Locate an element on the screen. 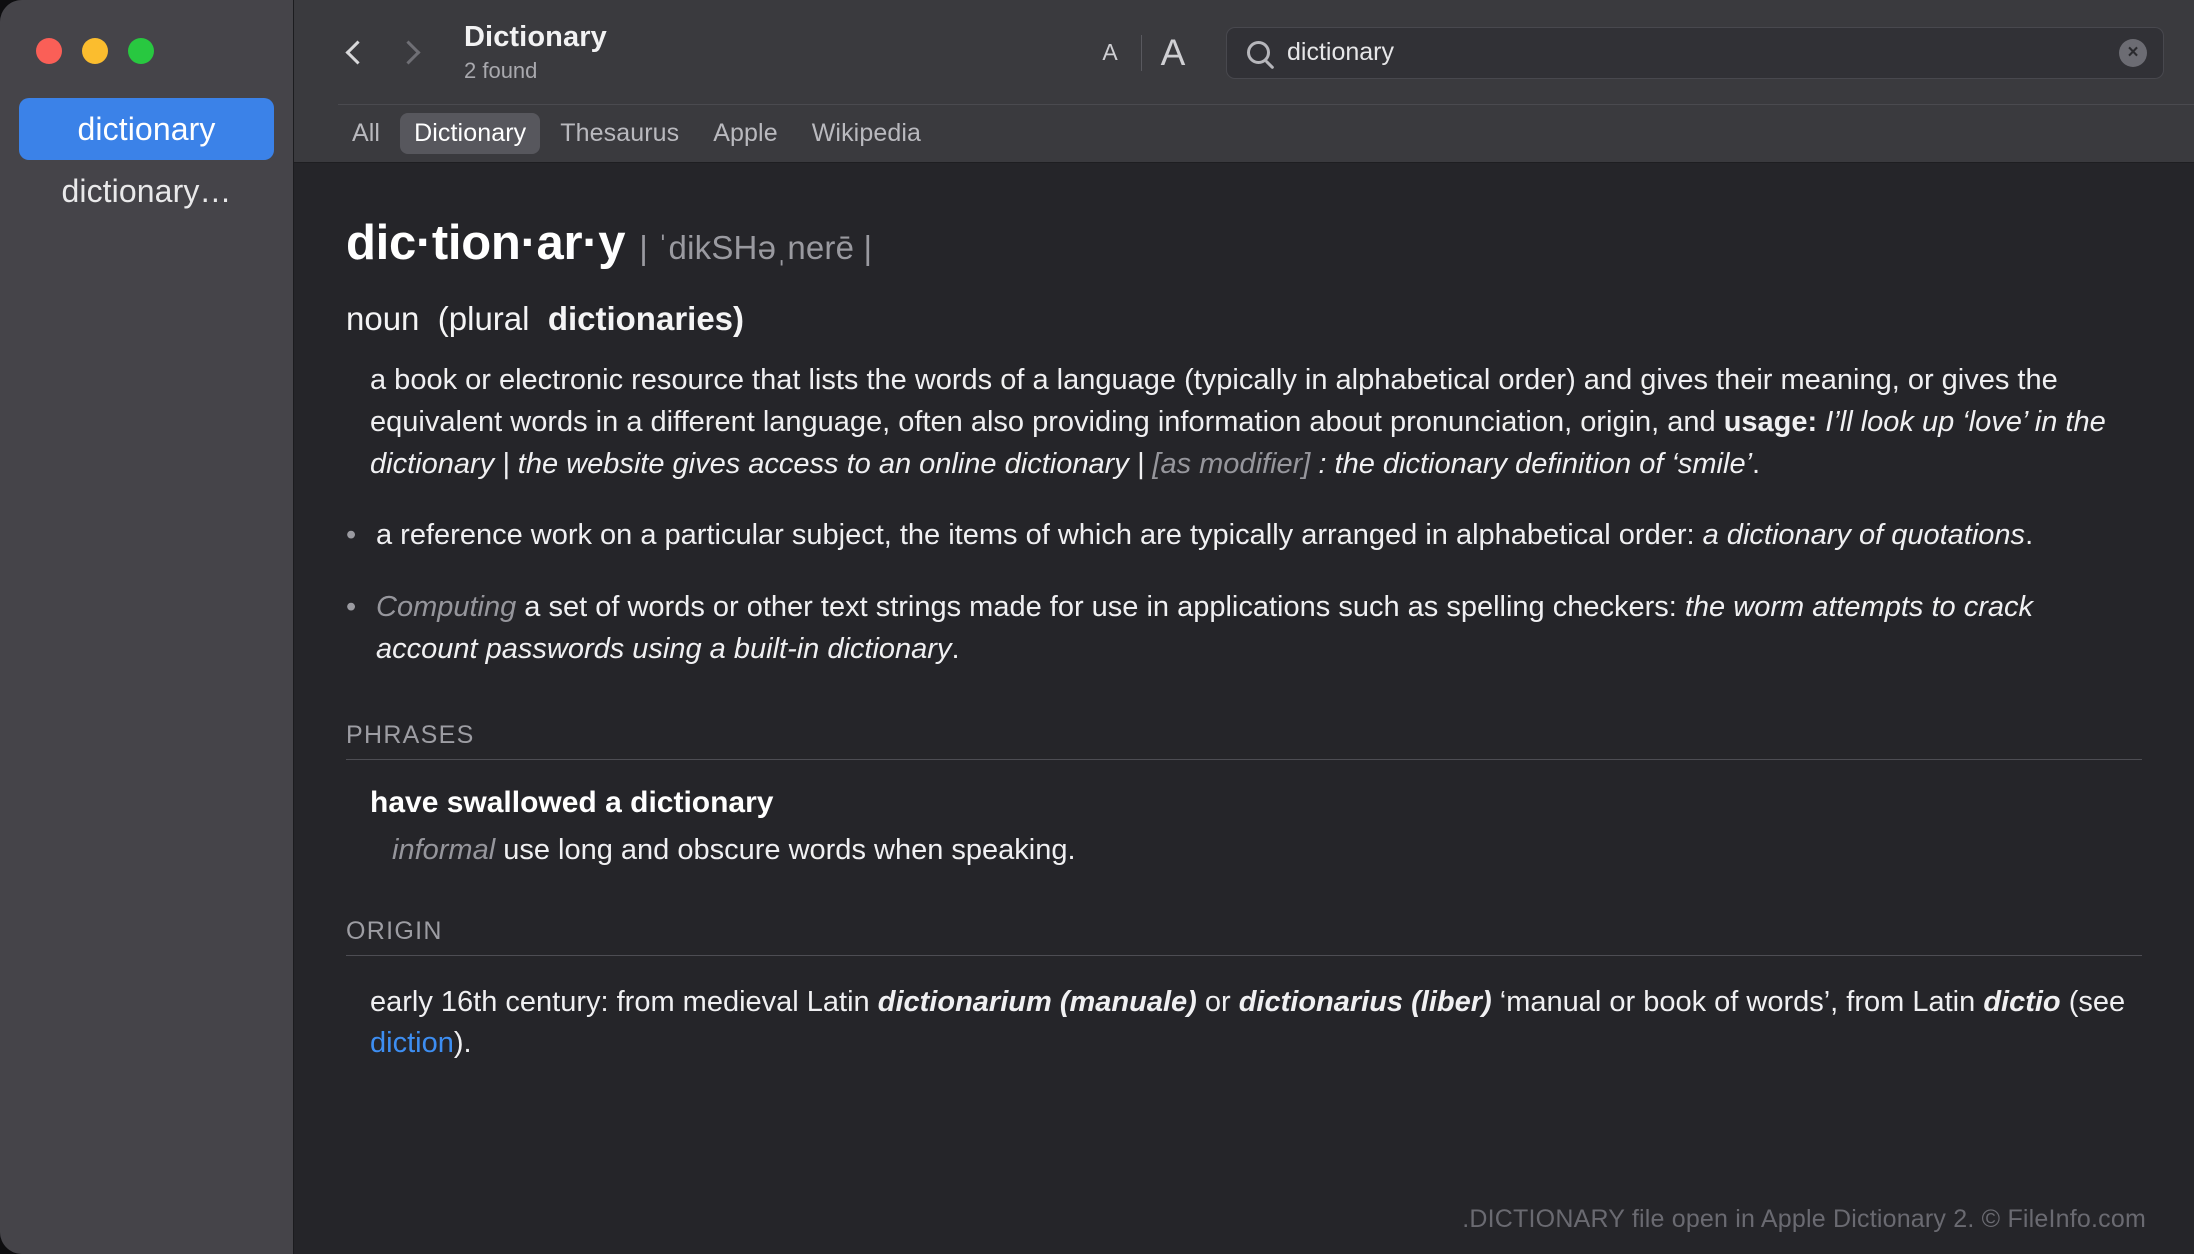  phrases-divider is located at coordinates (1244, 759).